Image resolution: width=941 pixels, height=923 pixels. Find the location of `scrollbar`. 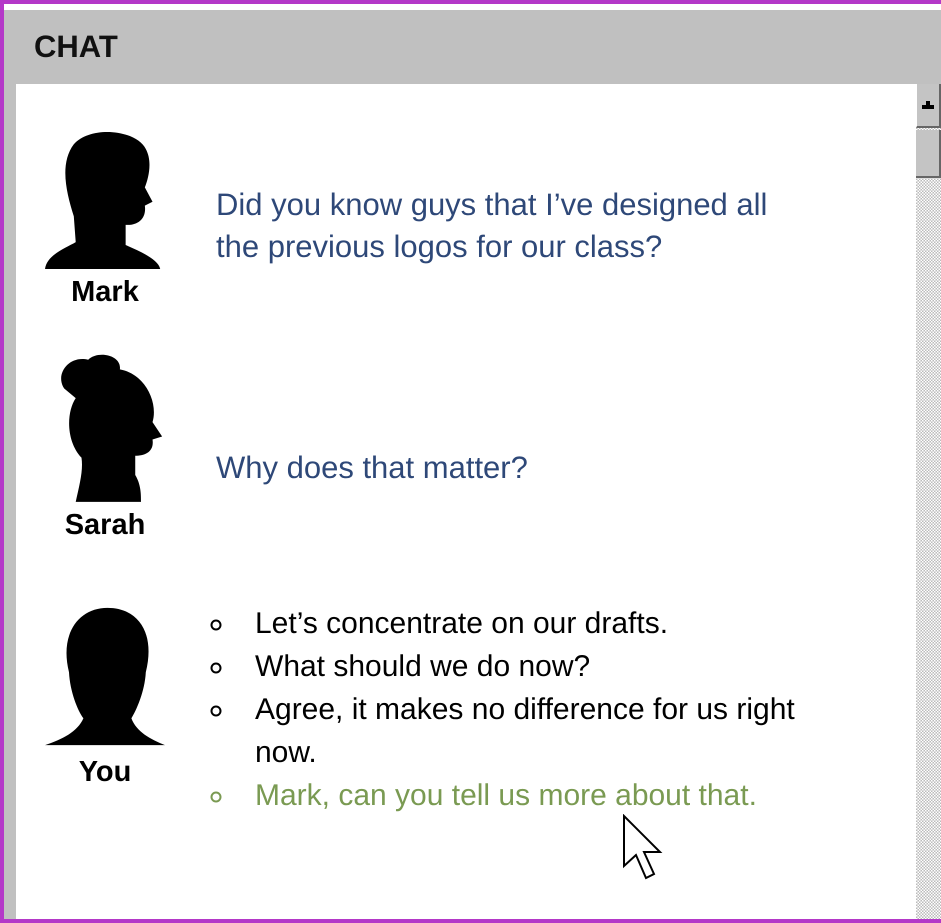

scrollbar is located at coordinates (928, 501).